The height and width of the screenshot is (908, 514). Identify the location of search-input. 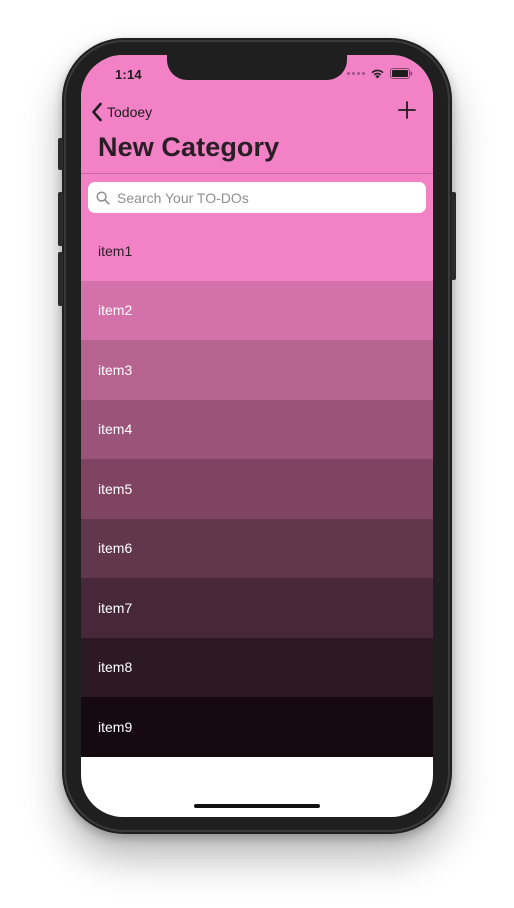
(267, 197).